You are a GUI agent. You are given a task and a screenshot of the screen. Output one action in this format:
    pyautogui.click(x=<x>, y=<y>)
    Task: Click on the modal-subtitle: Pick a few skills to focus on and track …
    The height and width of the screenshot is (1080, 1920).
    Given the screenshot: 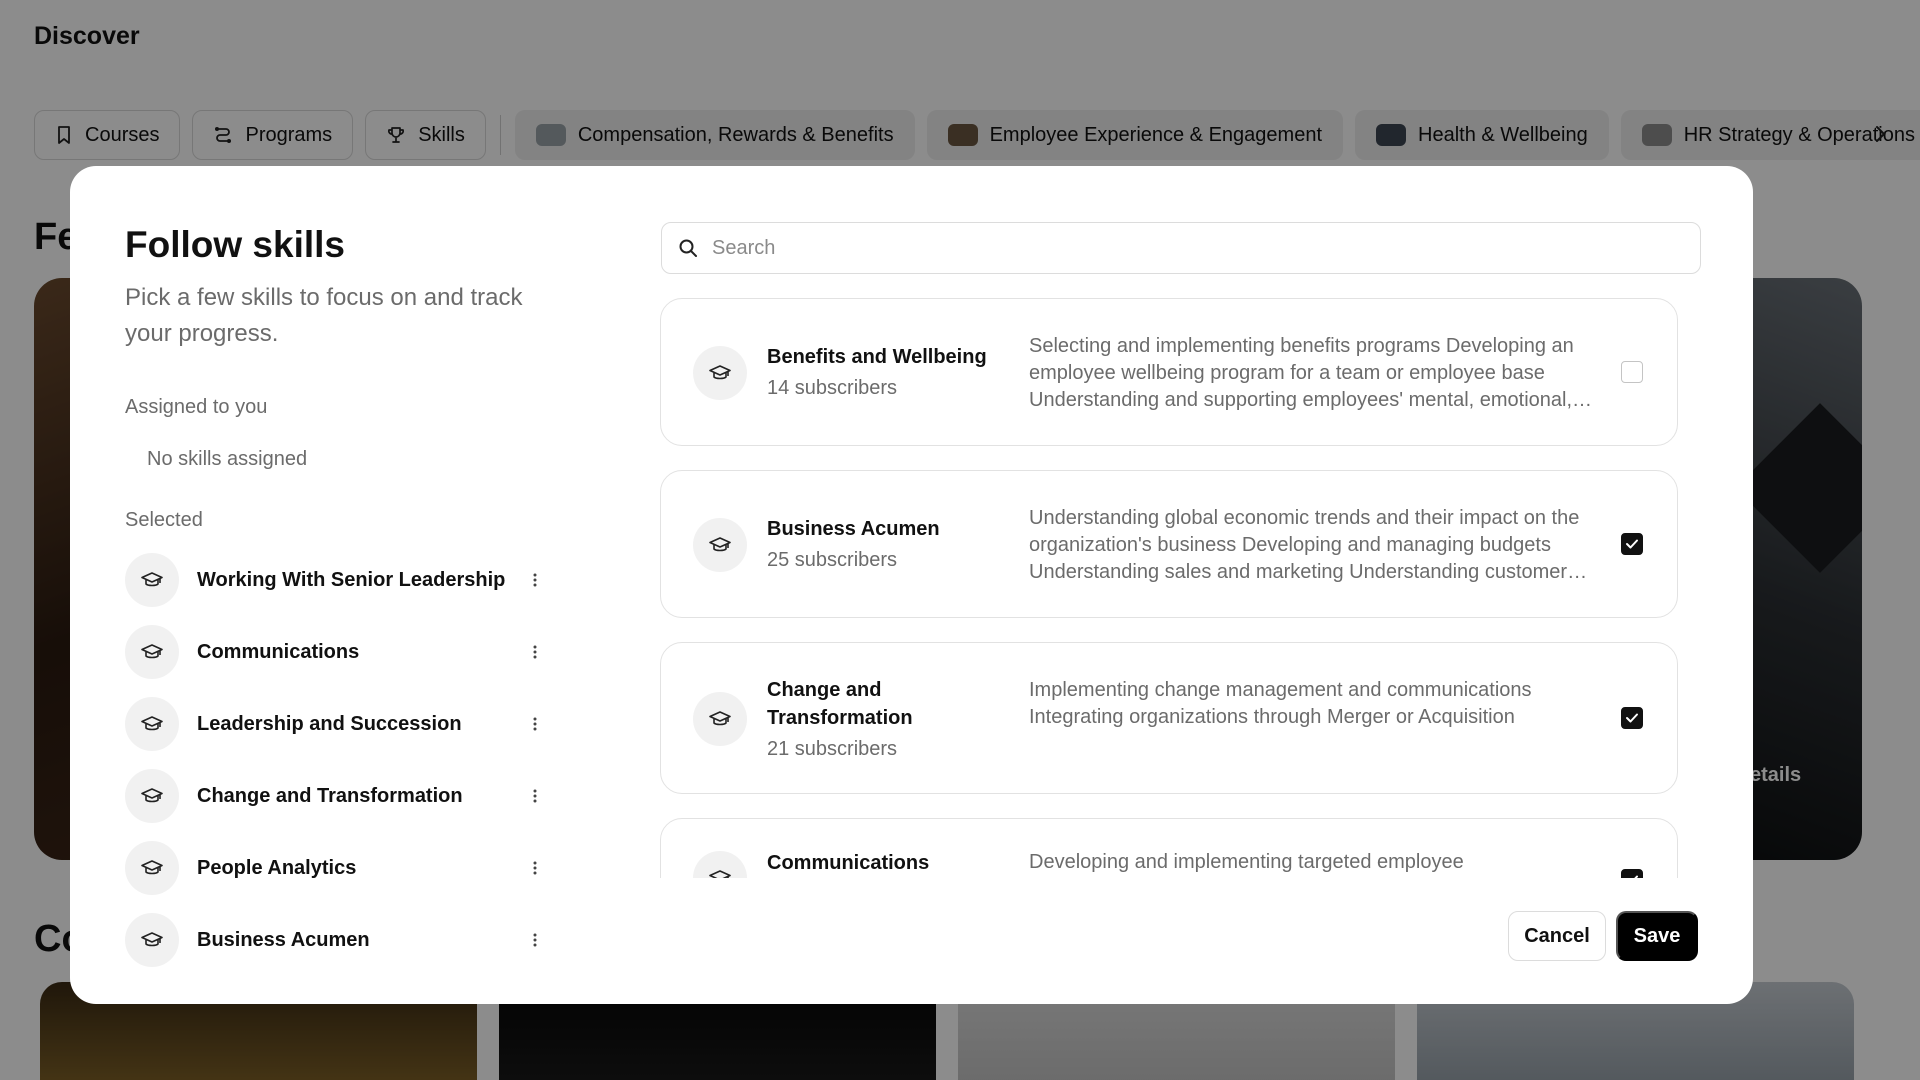 What is the action you would take?
    pyautogui.click(x=324, y=315)
    